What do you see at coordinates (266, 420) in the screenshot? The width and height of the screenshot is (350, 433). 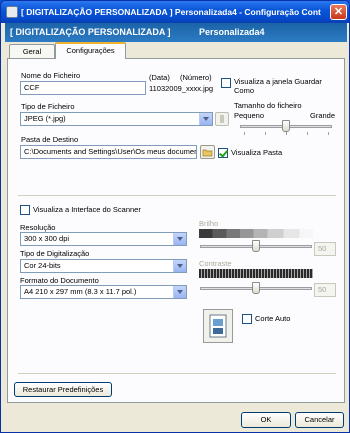 I see `ok-button: OK` at bounding box center [266, 420].